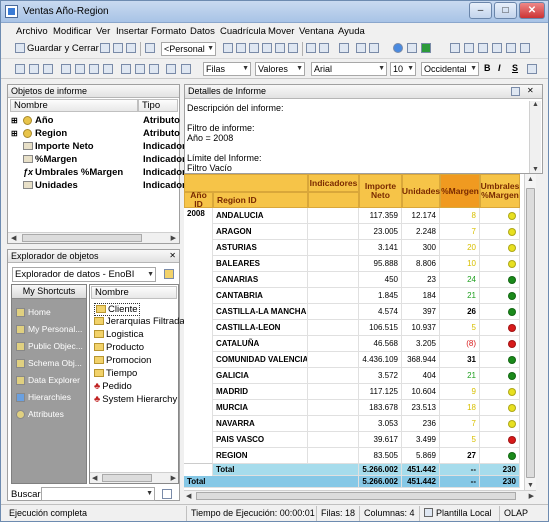 This screenshot has width=549, height=522. Describe the element at coordinates (421, 264) in the screenshot. I see `unidades-cell: 8.806` at that location.